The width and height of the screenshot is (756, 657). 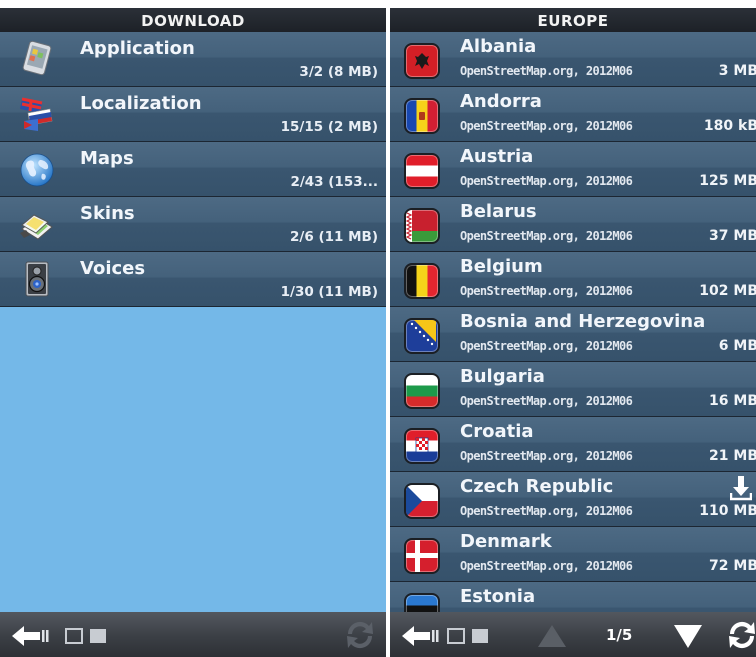 What do you see at coordinates (193, 16) in the screenshot?
I see `download-header: DOWNLOAD` at bounding box center [193, 16].